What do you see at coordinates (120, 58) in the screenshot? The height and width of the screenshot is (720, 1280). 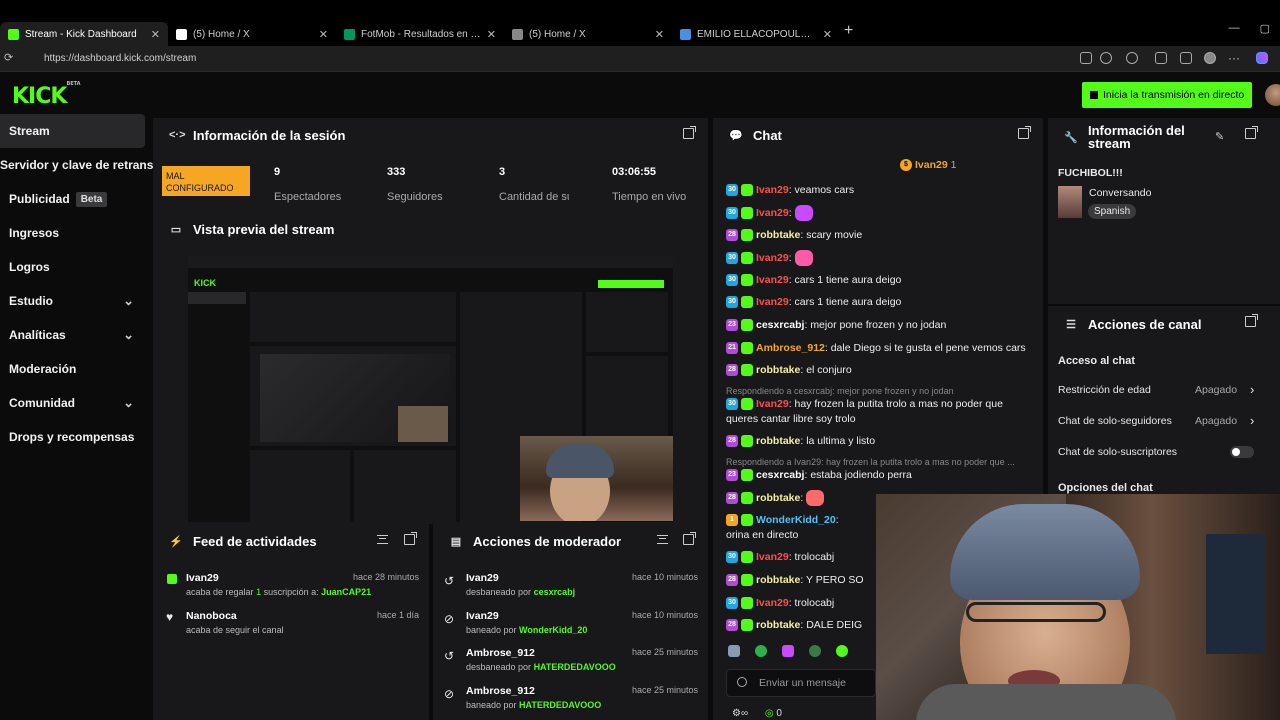 I see `url-field: https://dashboard.kick.com/stream` at bounding box center [120, 58].